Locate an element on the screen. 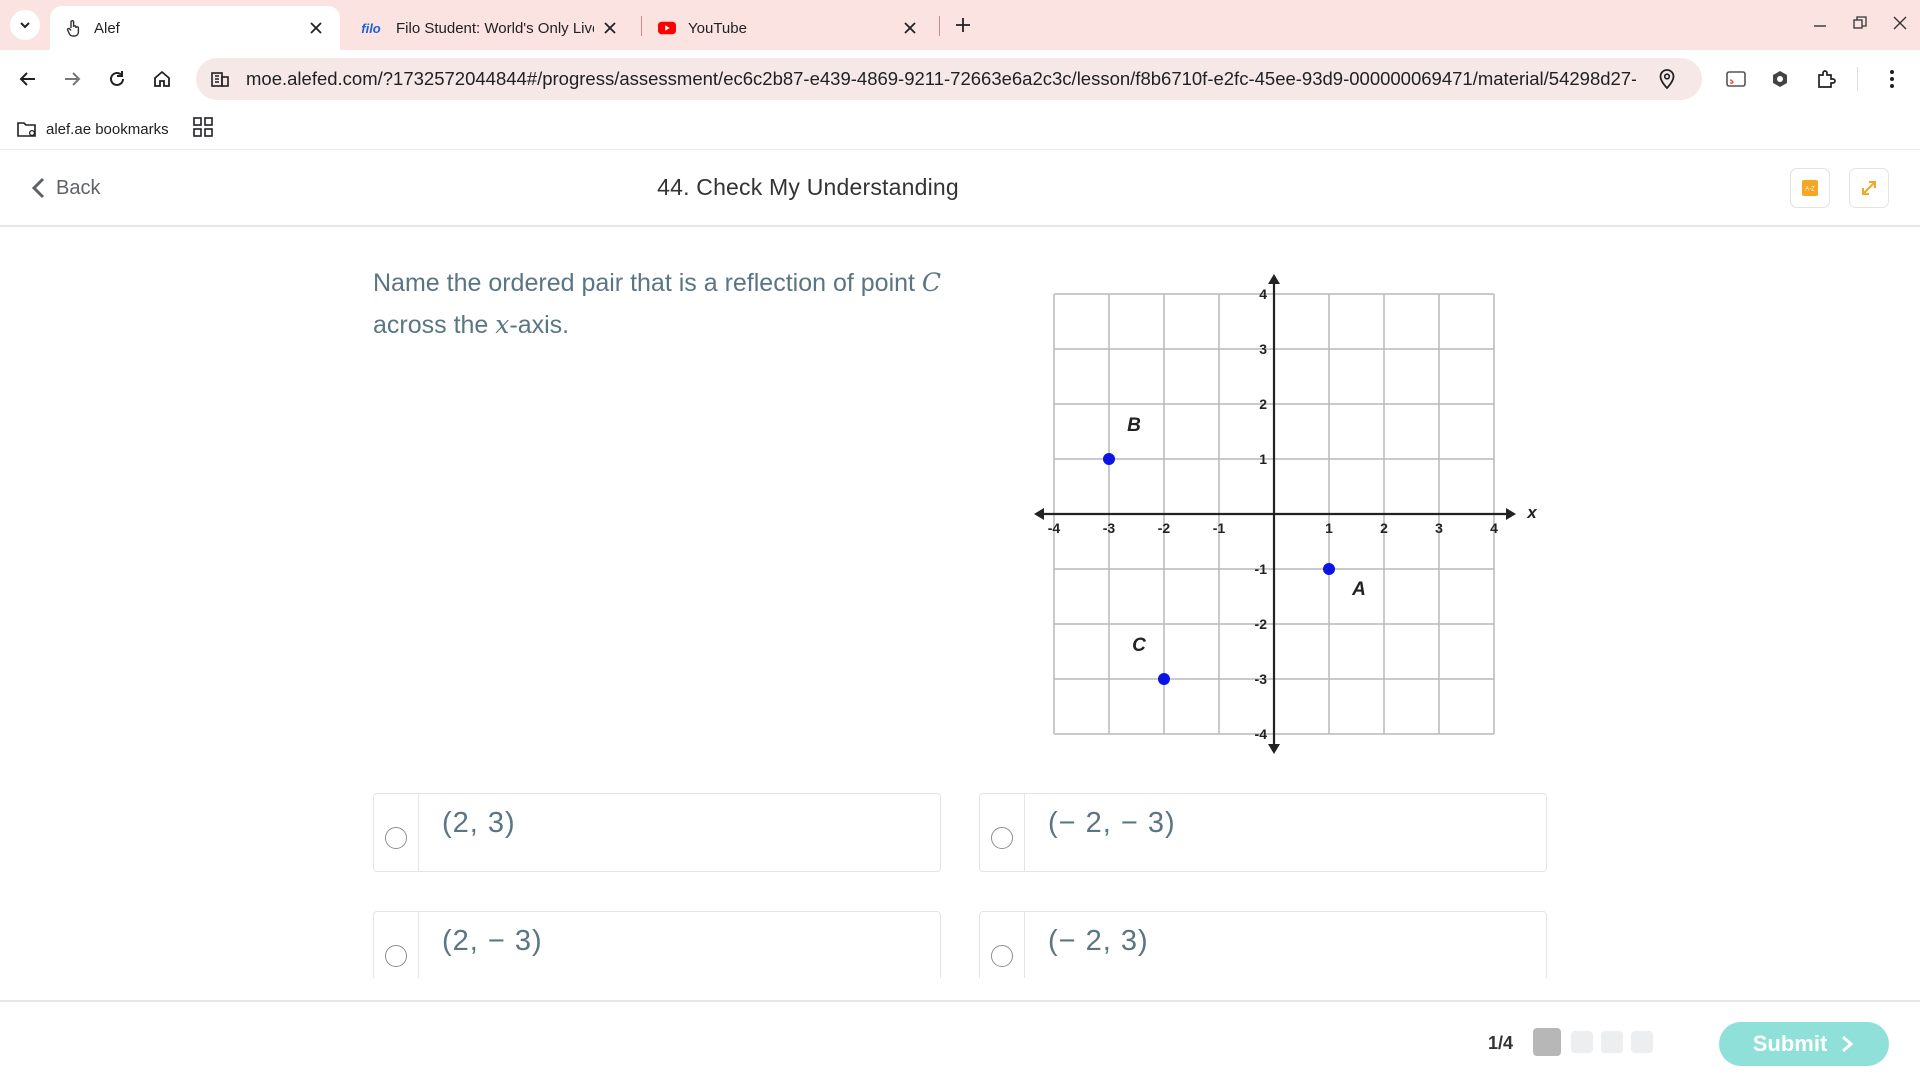 The width and height of the screenshot is (1920, 1080). y-axis-arrow-up is located at coordinates (1274, 279).